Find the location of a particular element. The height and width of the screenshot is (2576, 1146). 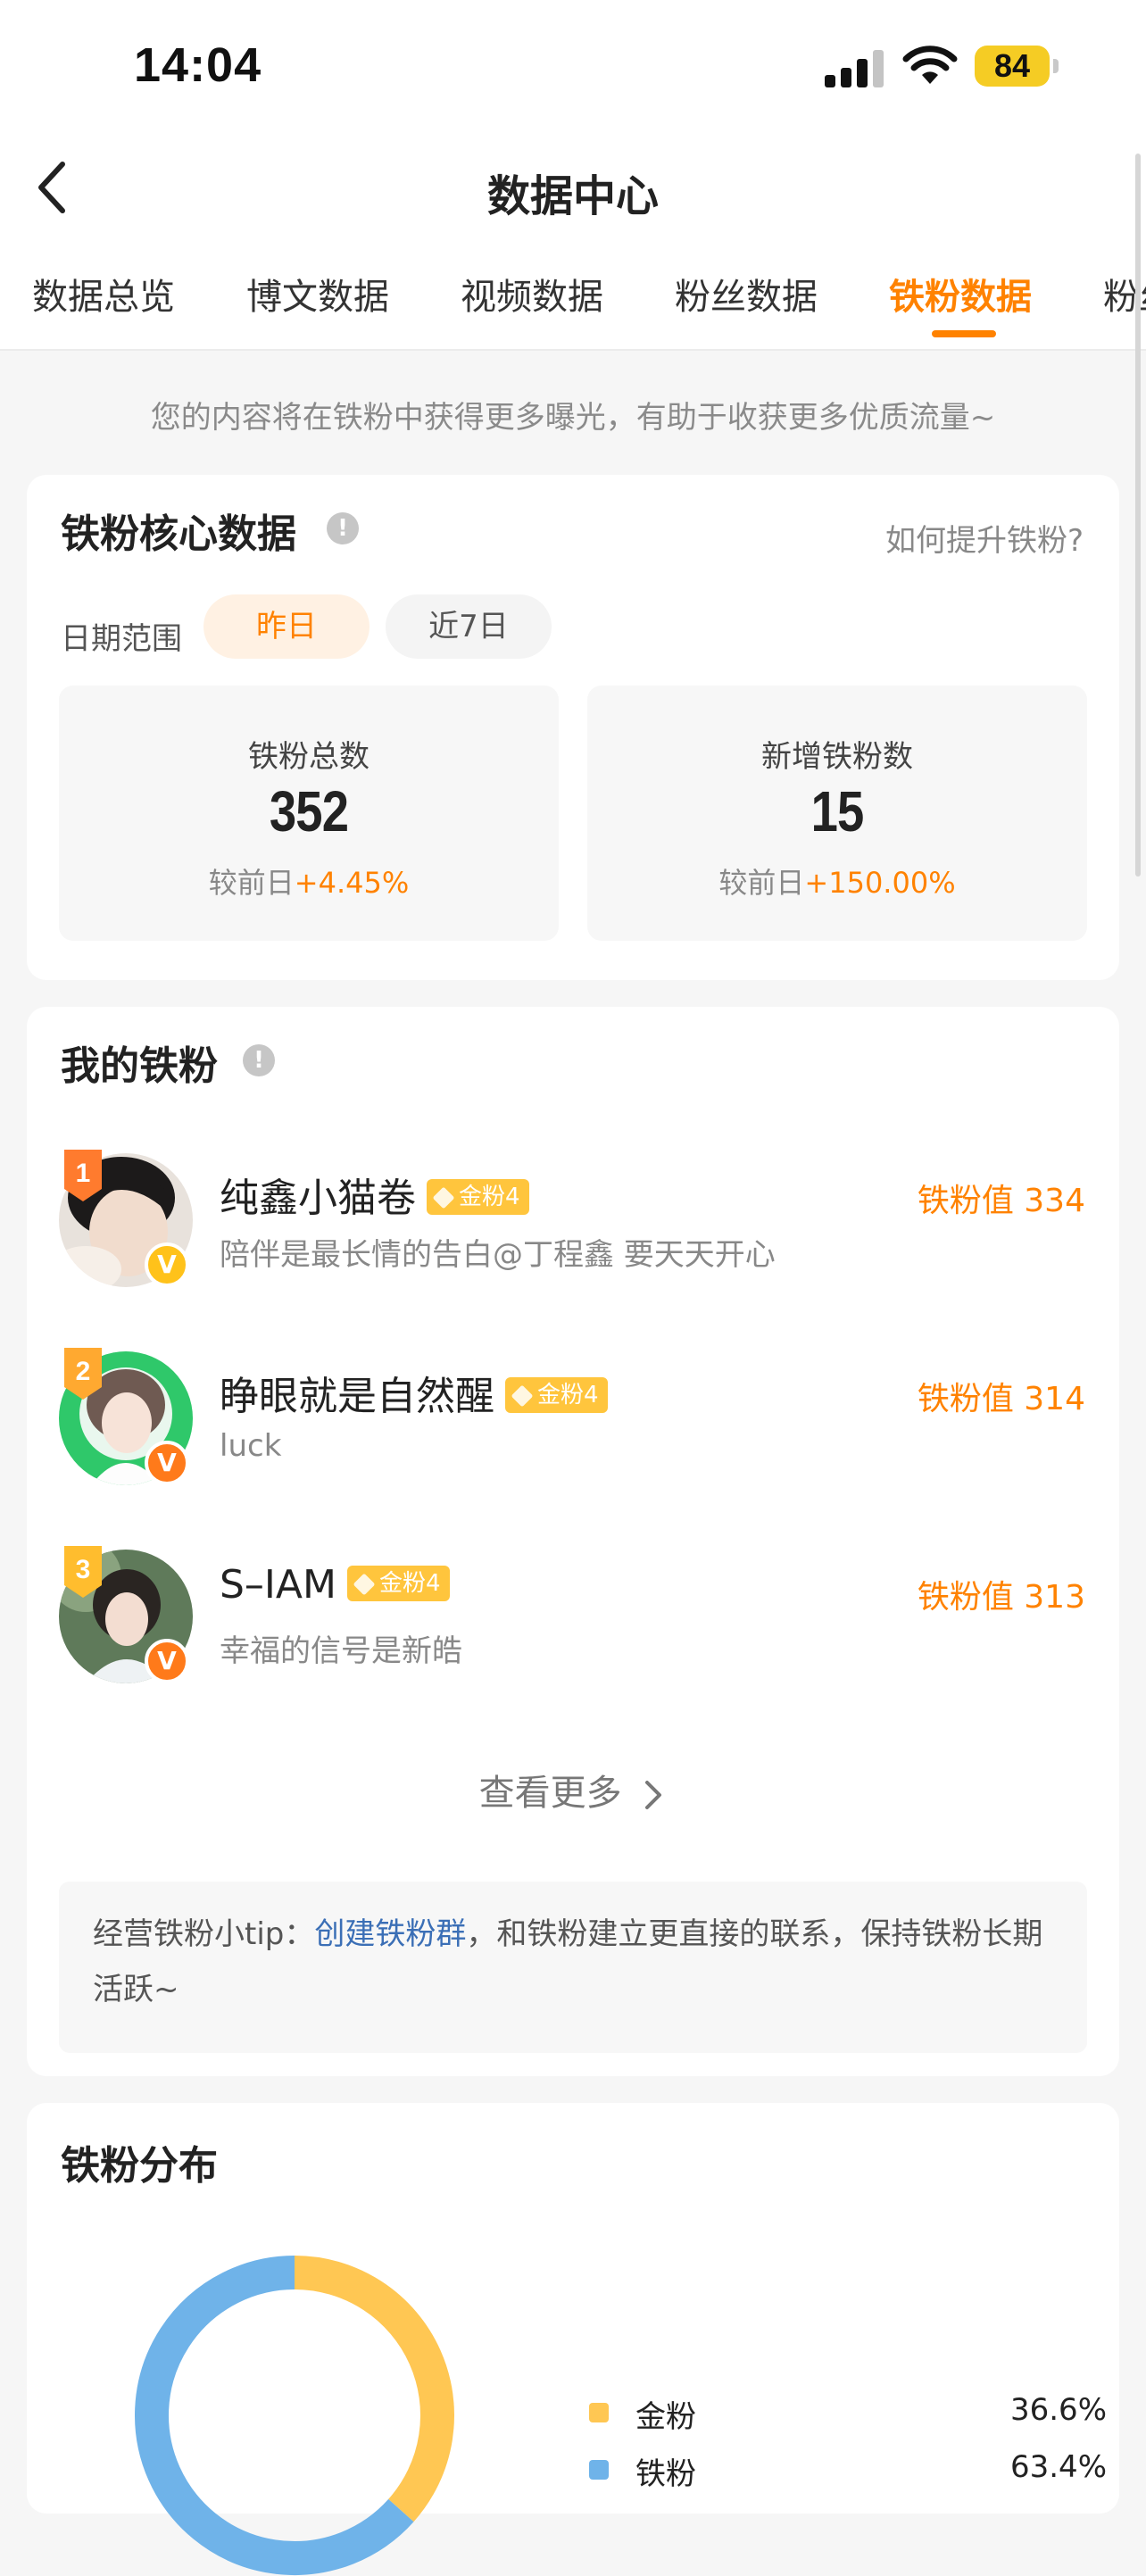

fan-score: 铁粉值 314 is located at coordinates (1001, 1396).